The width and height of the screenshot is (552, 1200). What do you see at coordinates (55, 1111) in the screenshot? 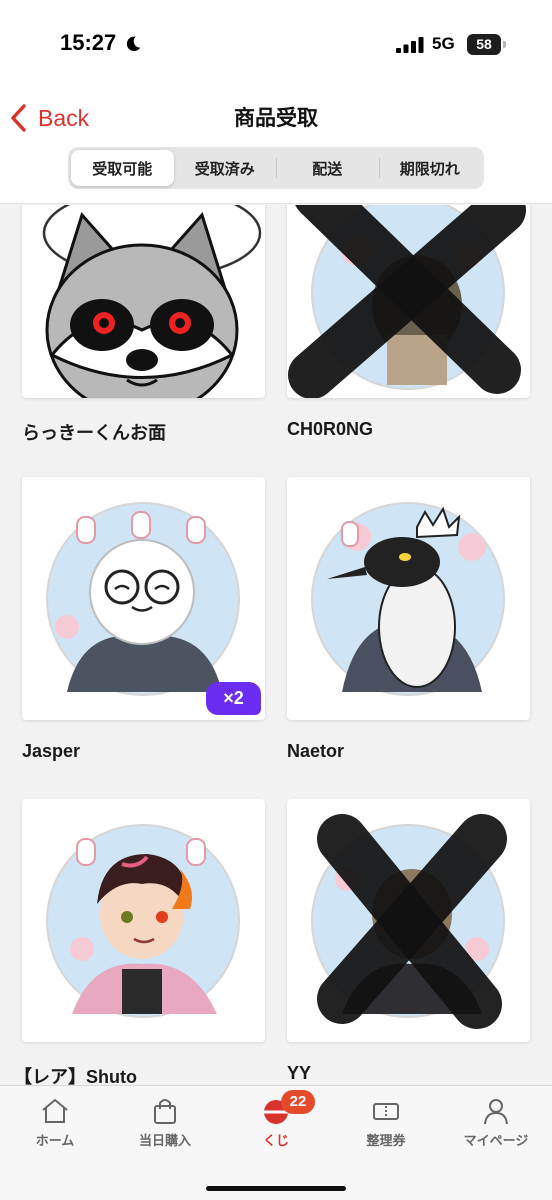
I see `home-icon` at bounding box center [55, 1111].